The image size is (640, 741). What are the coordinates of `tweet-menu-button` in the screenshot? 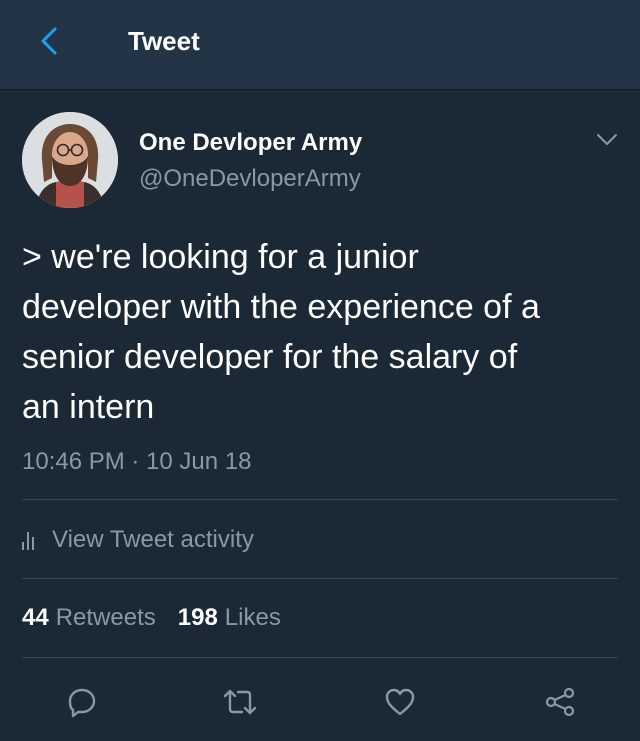 It's located at (607, 140).